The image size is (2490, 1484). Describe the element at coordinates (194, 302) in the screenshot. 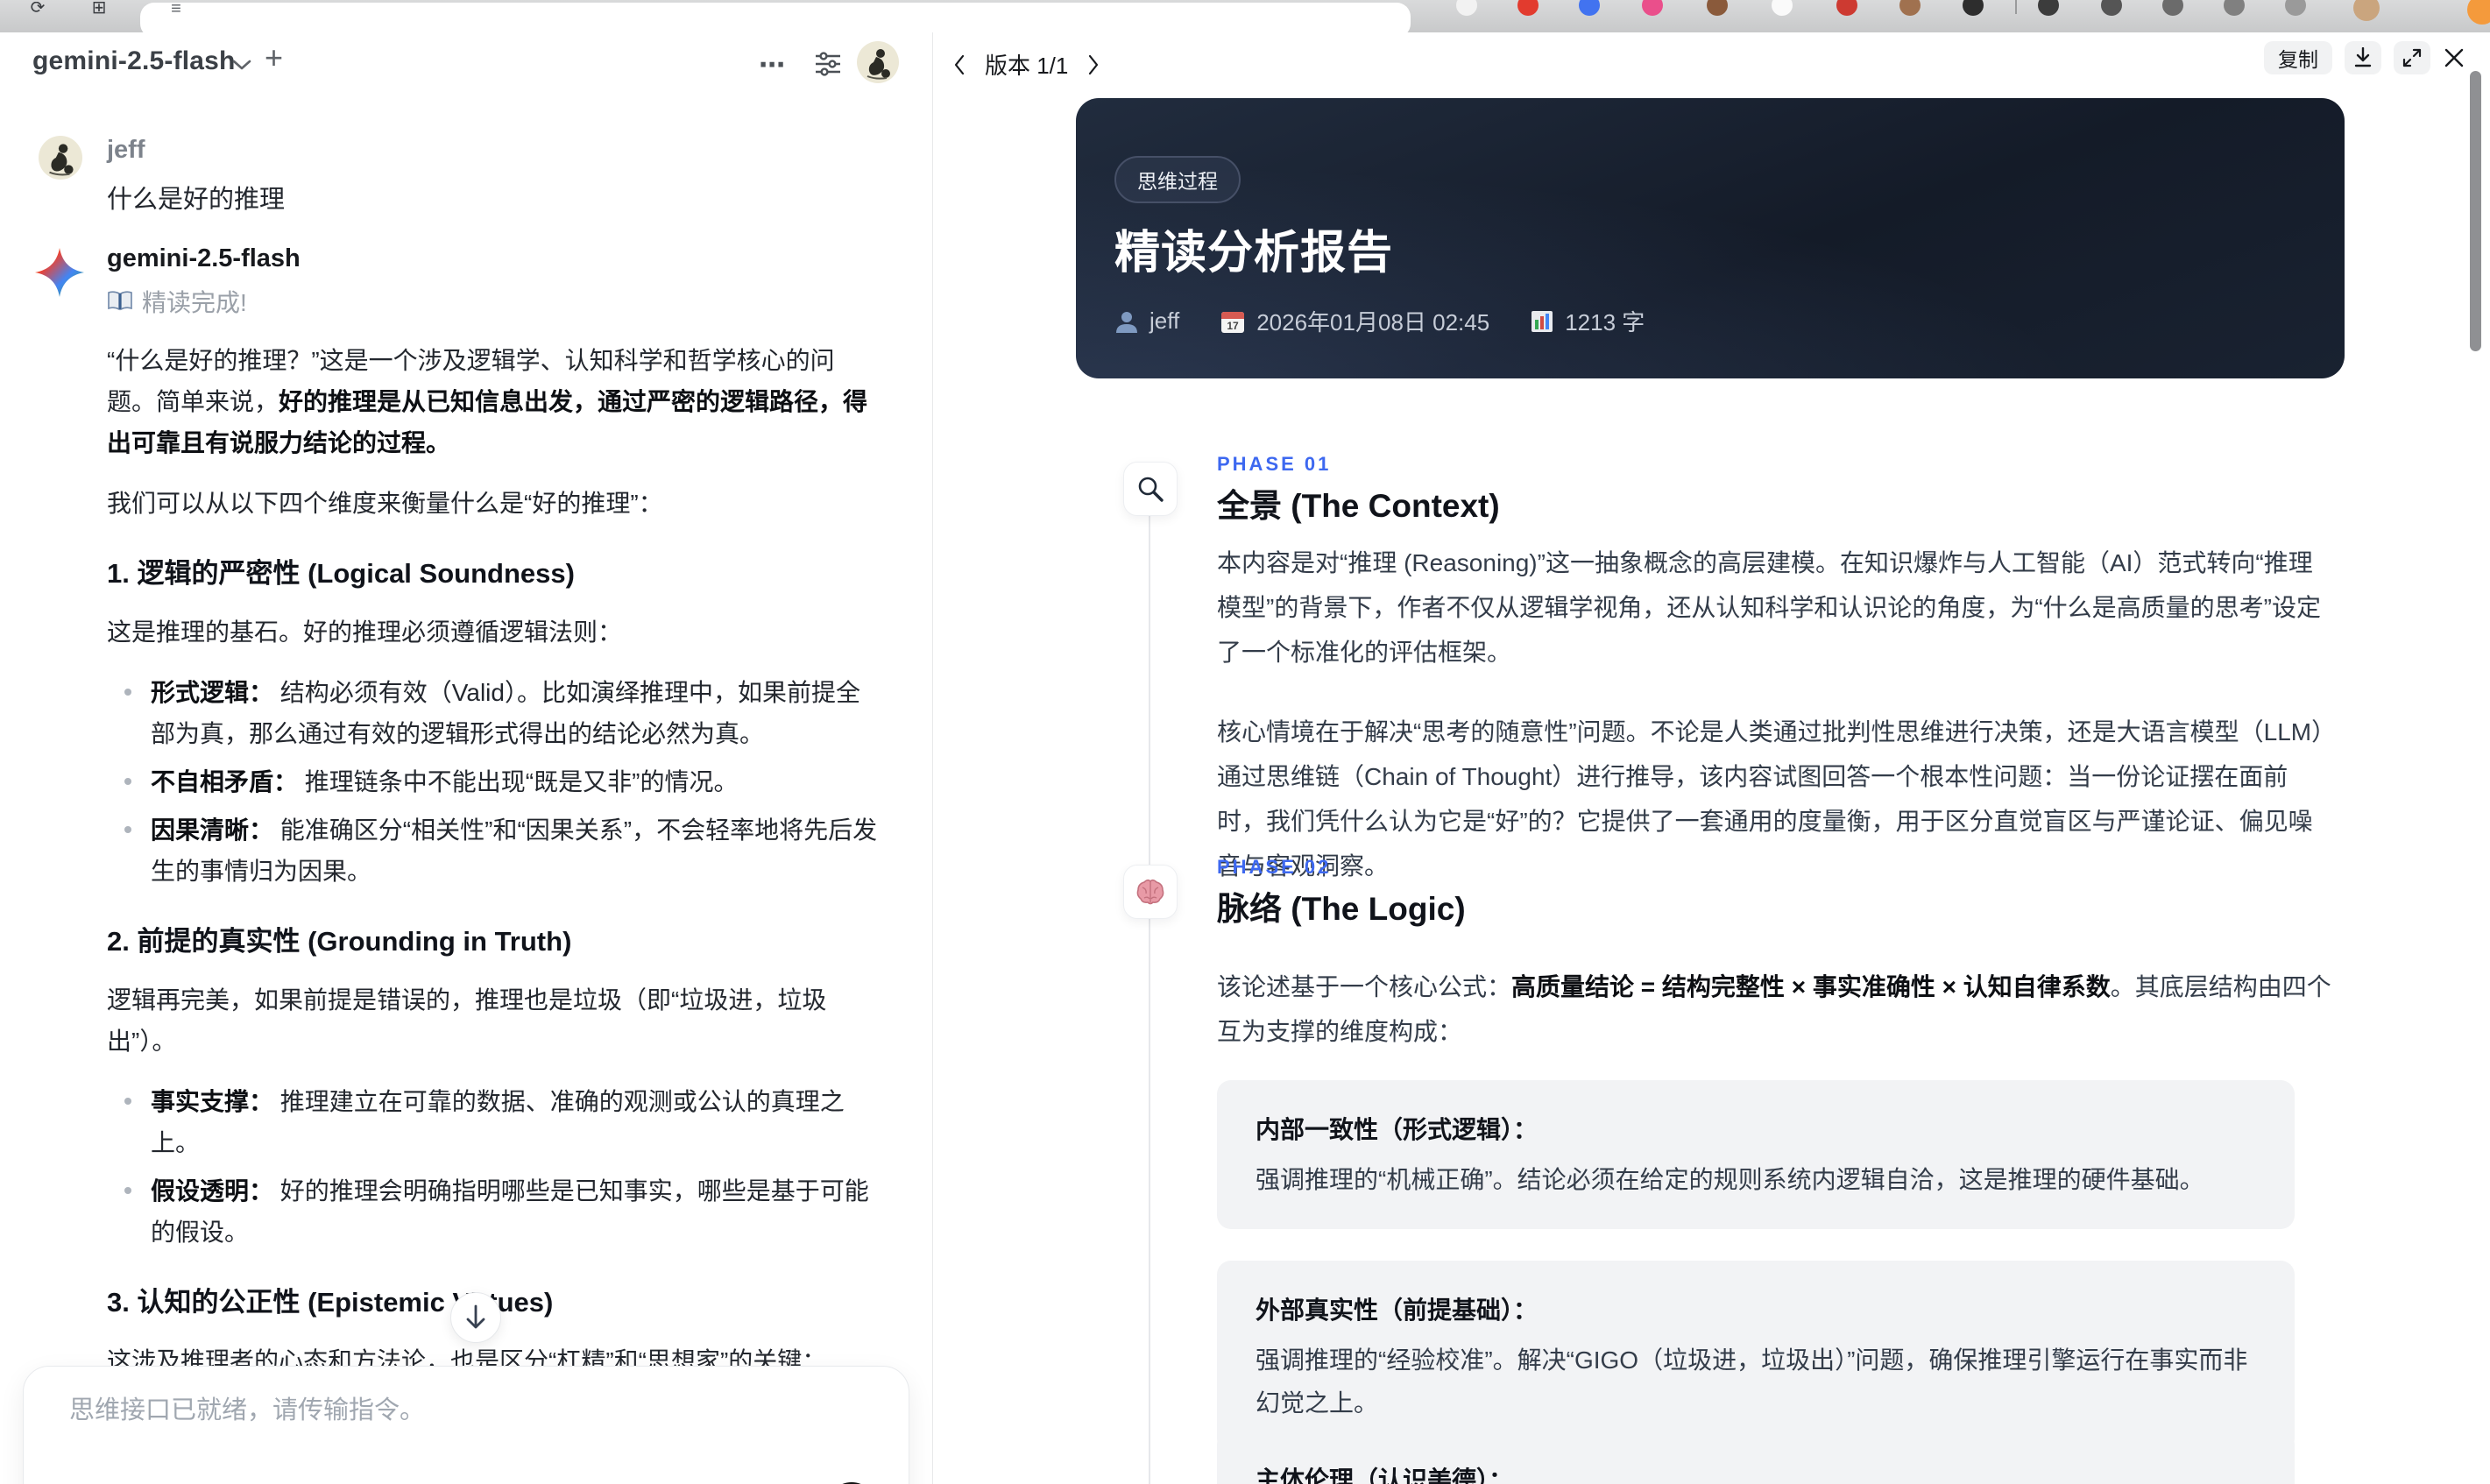

I see `assistant-status-text: 精读完成!` at that location.